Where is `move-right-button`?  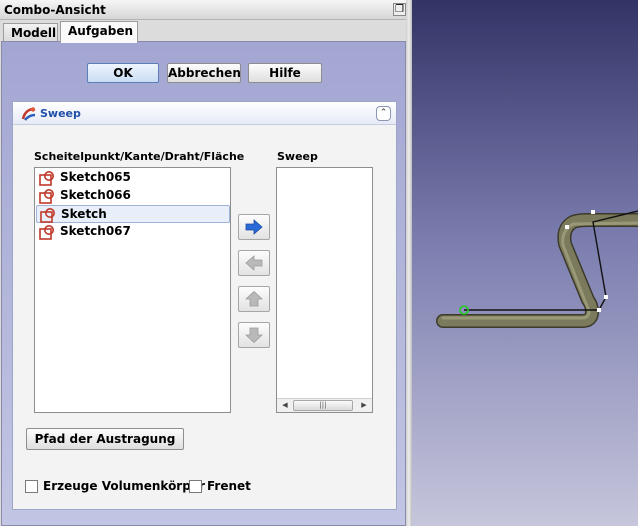
move-right-button is located at coordinates (254, 227).